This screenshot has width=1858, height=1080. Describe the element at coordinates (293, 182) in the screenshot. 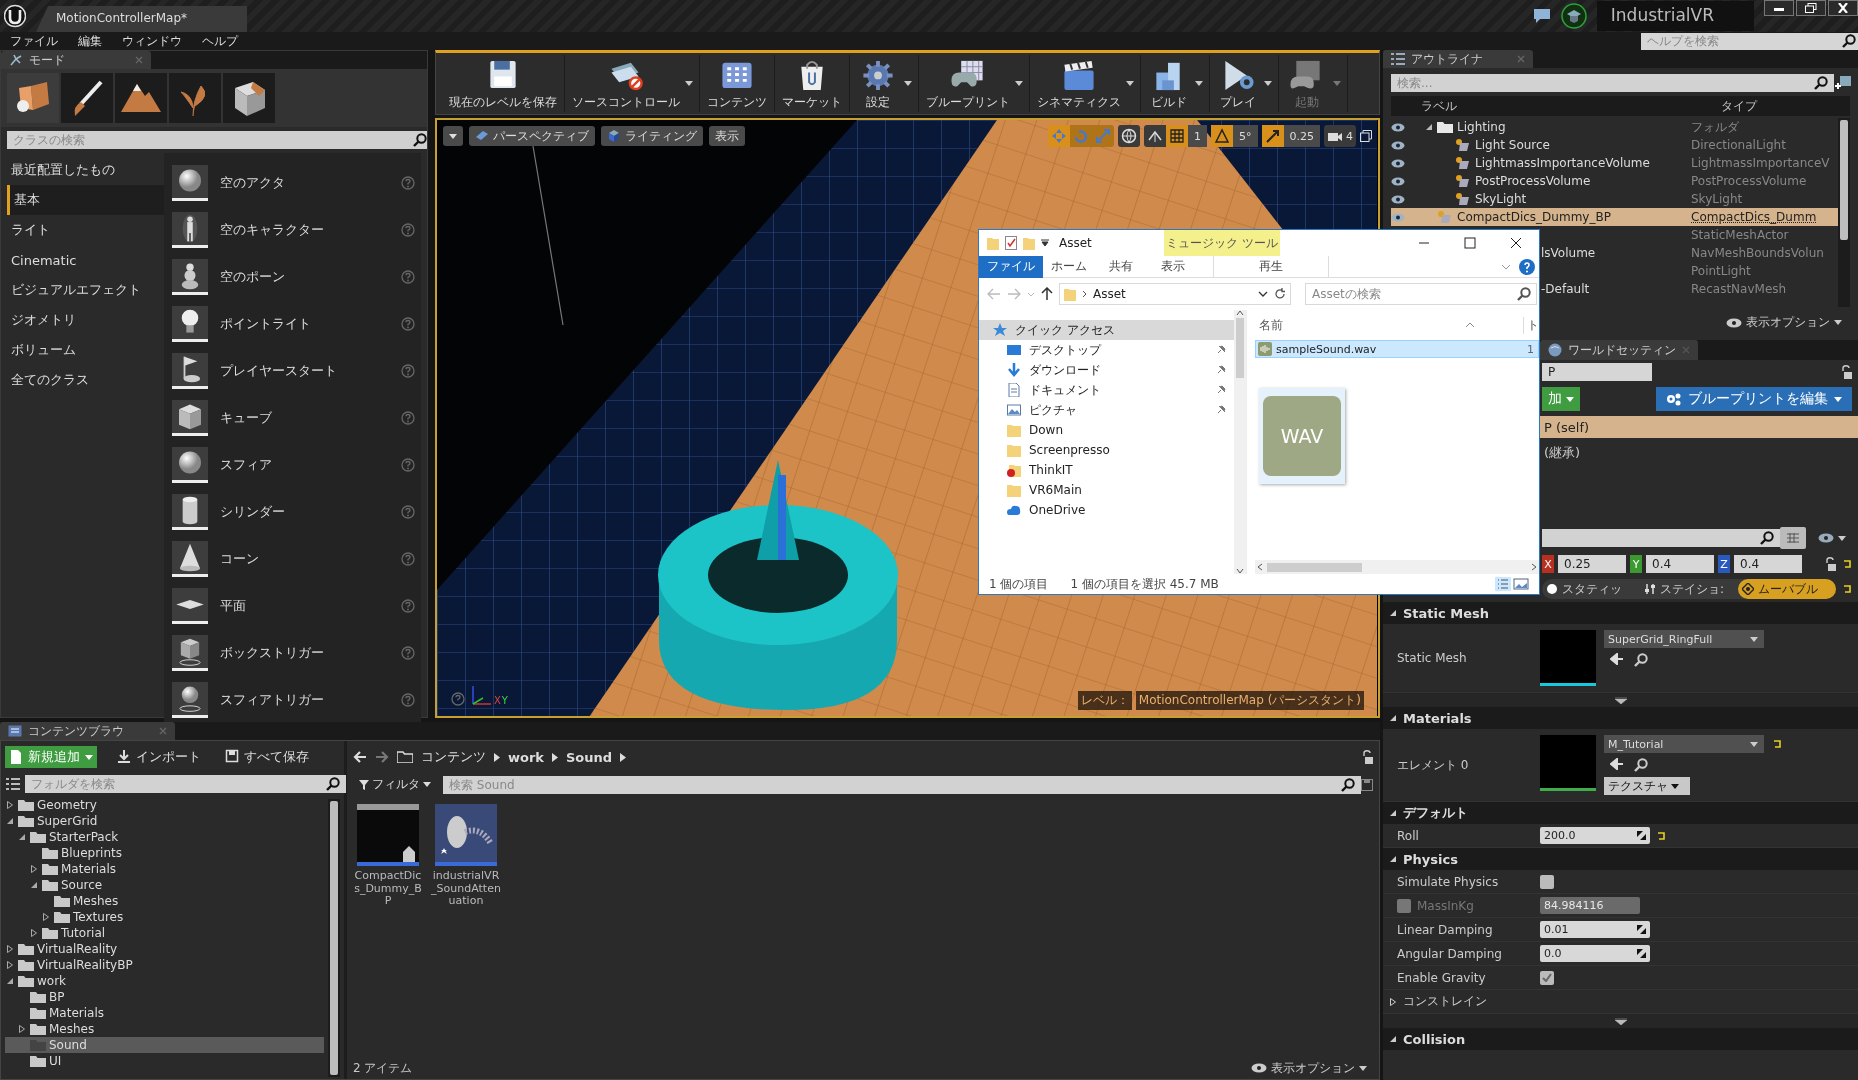

I see `class-list-item: 空のアクタ` at that location.